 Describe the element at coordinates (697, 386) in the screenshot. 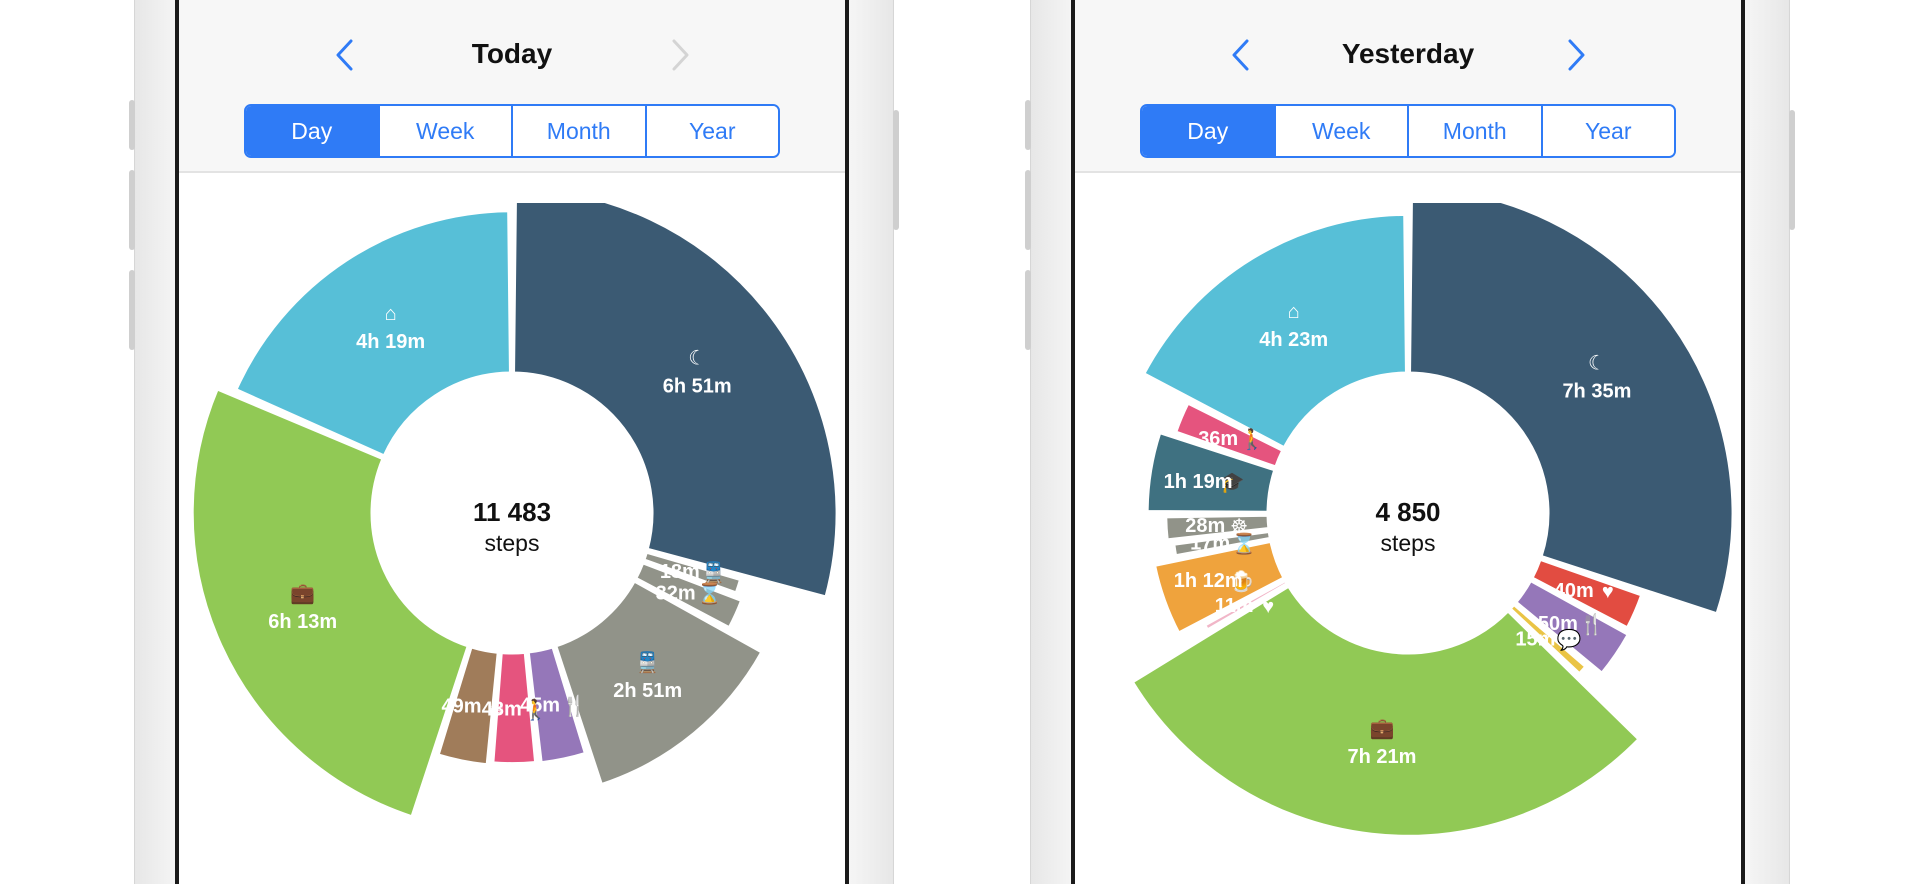

I see `slice-duration-label: 6h 51m` at that location.